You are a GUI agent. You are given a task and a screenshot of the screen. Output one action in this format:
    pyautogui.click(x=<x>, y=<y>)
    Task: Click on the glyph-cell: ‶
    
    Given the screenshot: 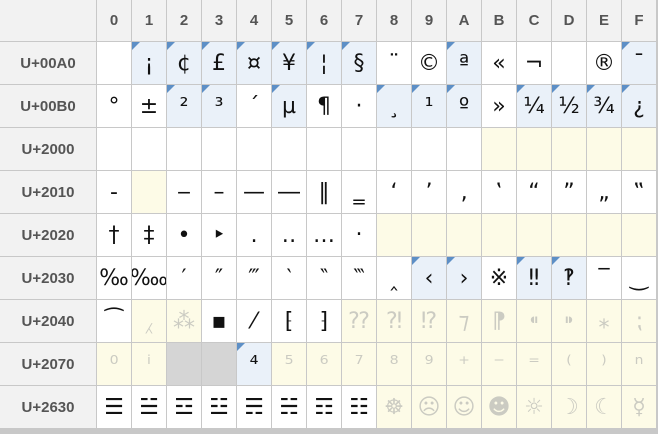 What is the action you would take?
    pyautogui.click(x=324, y=278)
    